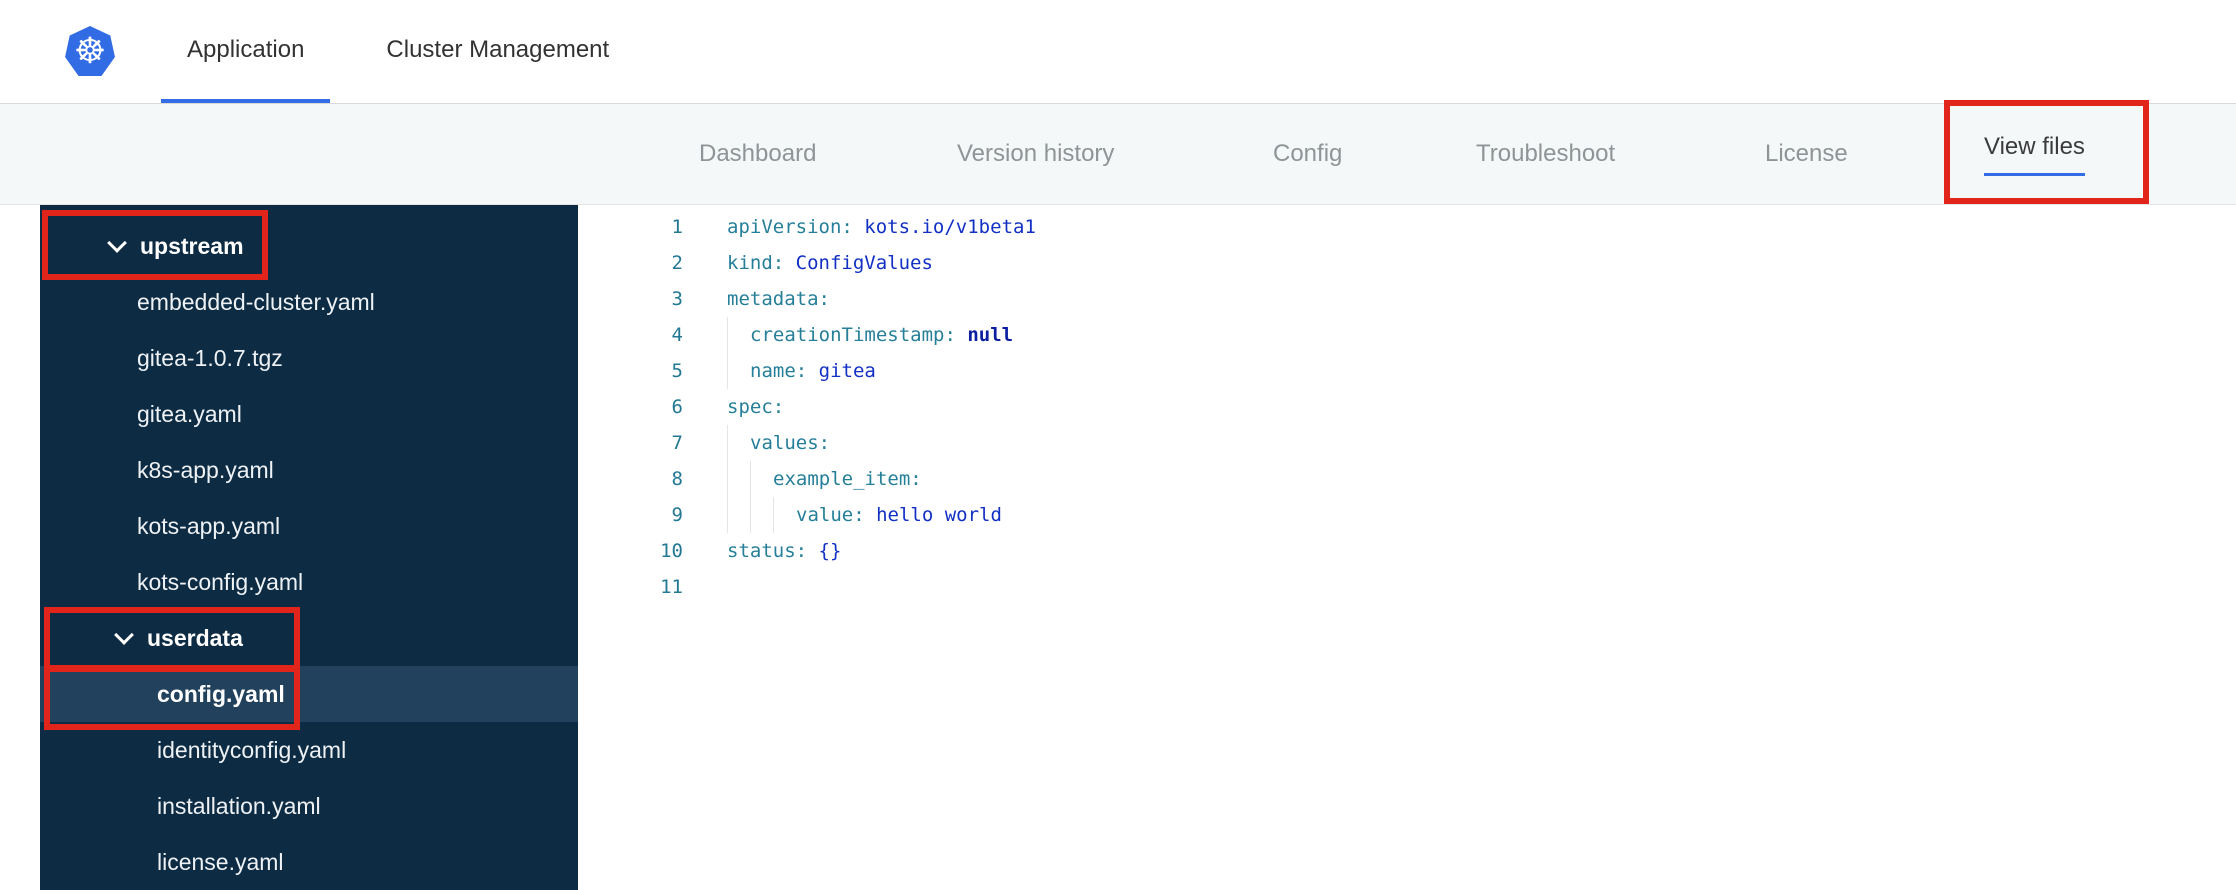 This screenshot has width=2236, height=890. What do you see at coordinates (1421, 263) in the screenshot?
I see `code-line: 2 kind: ConfigValues` at bounding box center [1421, 263].